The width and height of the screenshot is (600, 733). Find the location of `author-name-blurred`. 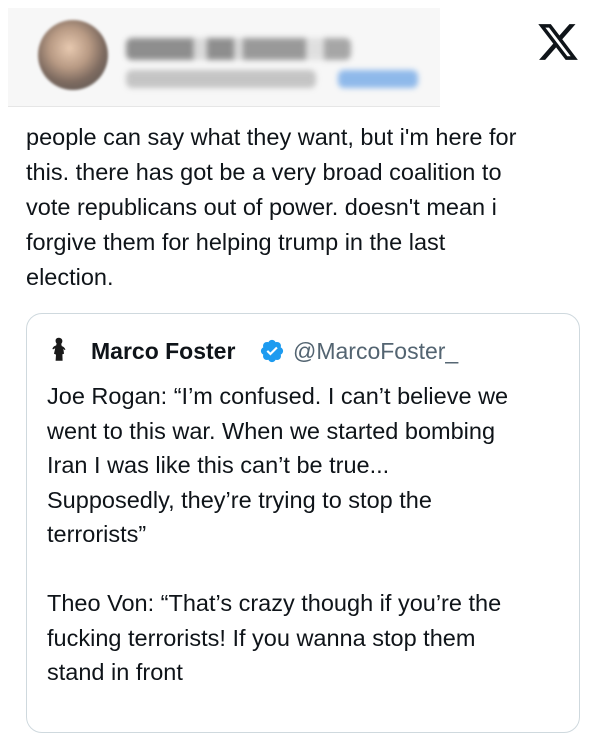

author-name-blurred is located at coordinates (238, 49).